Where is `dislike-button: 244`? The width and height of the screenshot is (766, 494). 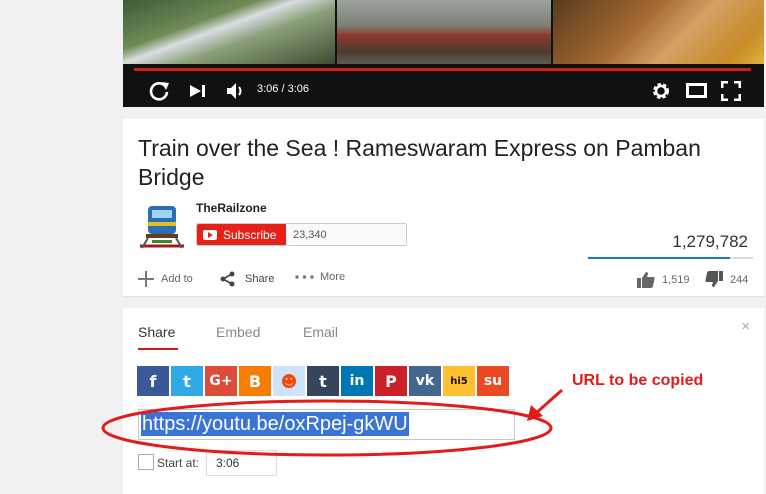
dislike-button: 244 is located at coordinates (726, 279).